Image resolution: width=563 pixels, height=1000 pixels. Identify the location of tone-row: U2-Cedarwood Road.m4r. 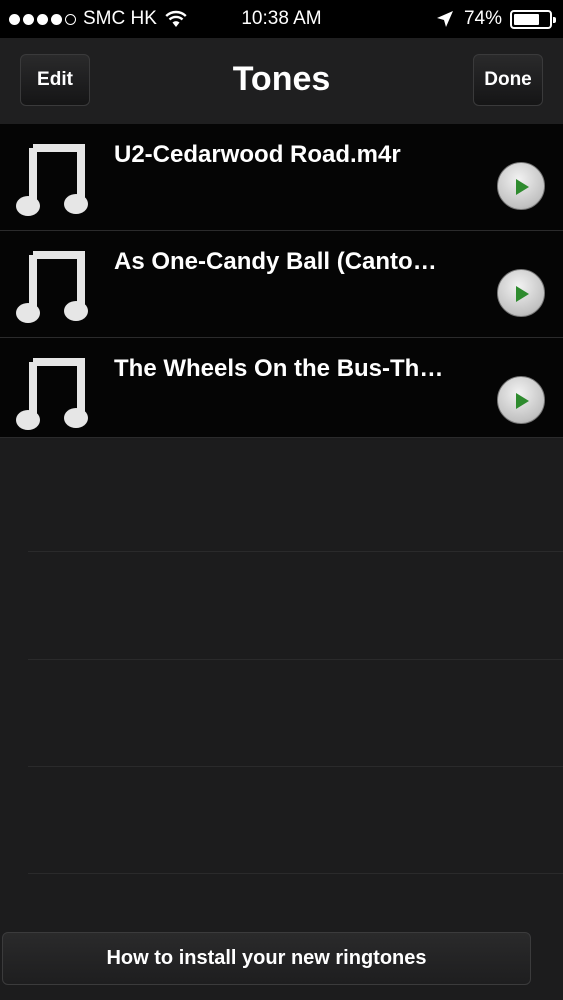
(281, 177).